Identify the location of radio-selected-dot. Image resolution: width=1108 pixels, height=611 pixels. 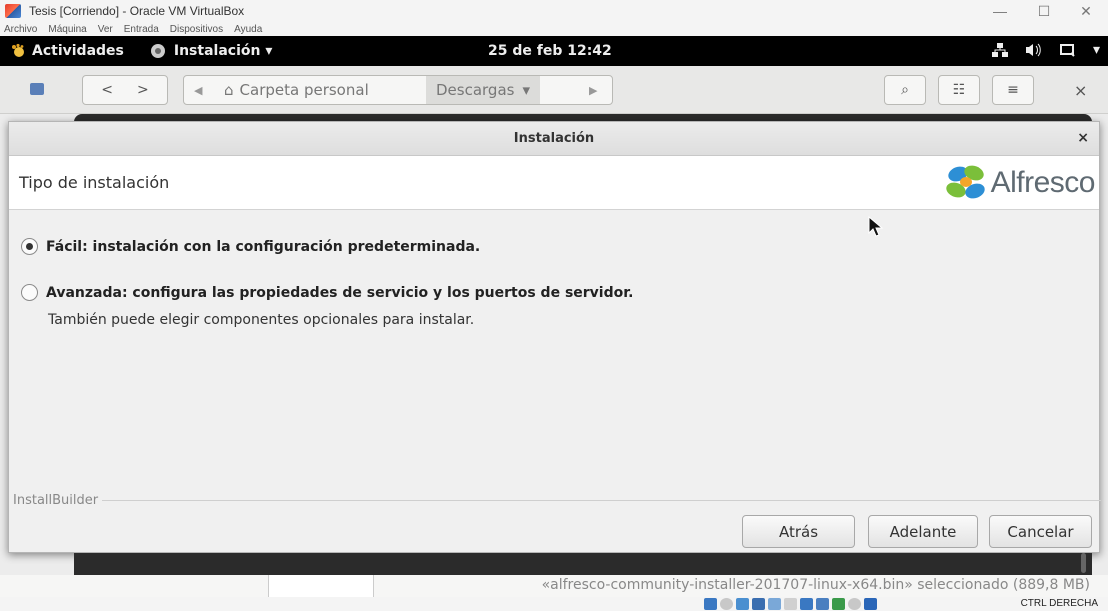
(29, 246).